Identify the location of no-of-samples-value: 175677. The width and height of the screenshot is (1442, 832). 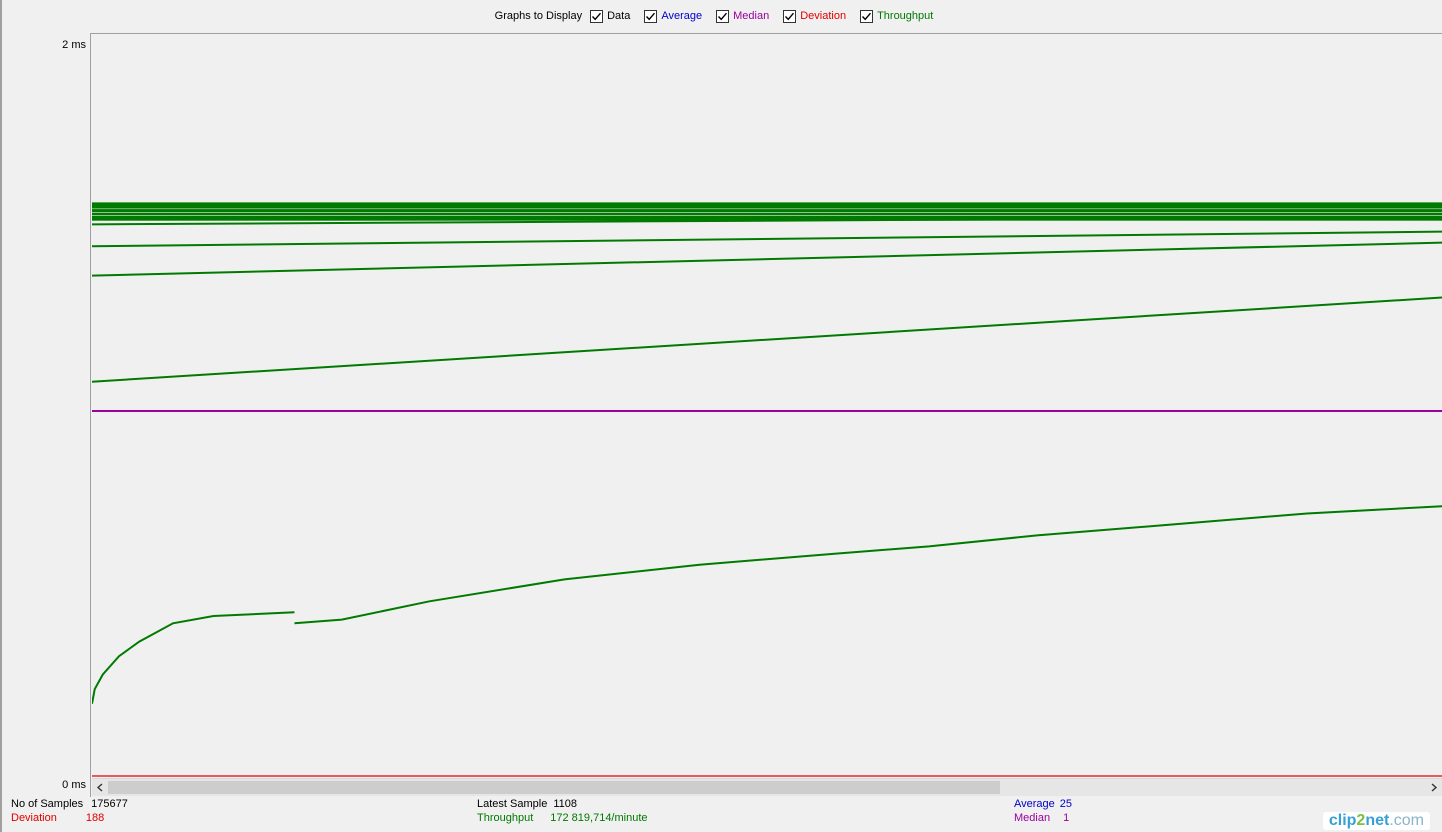
(109, 804).